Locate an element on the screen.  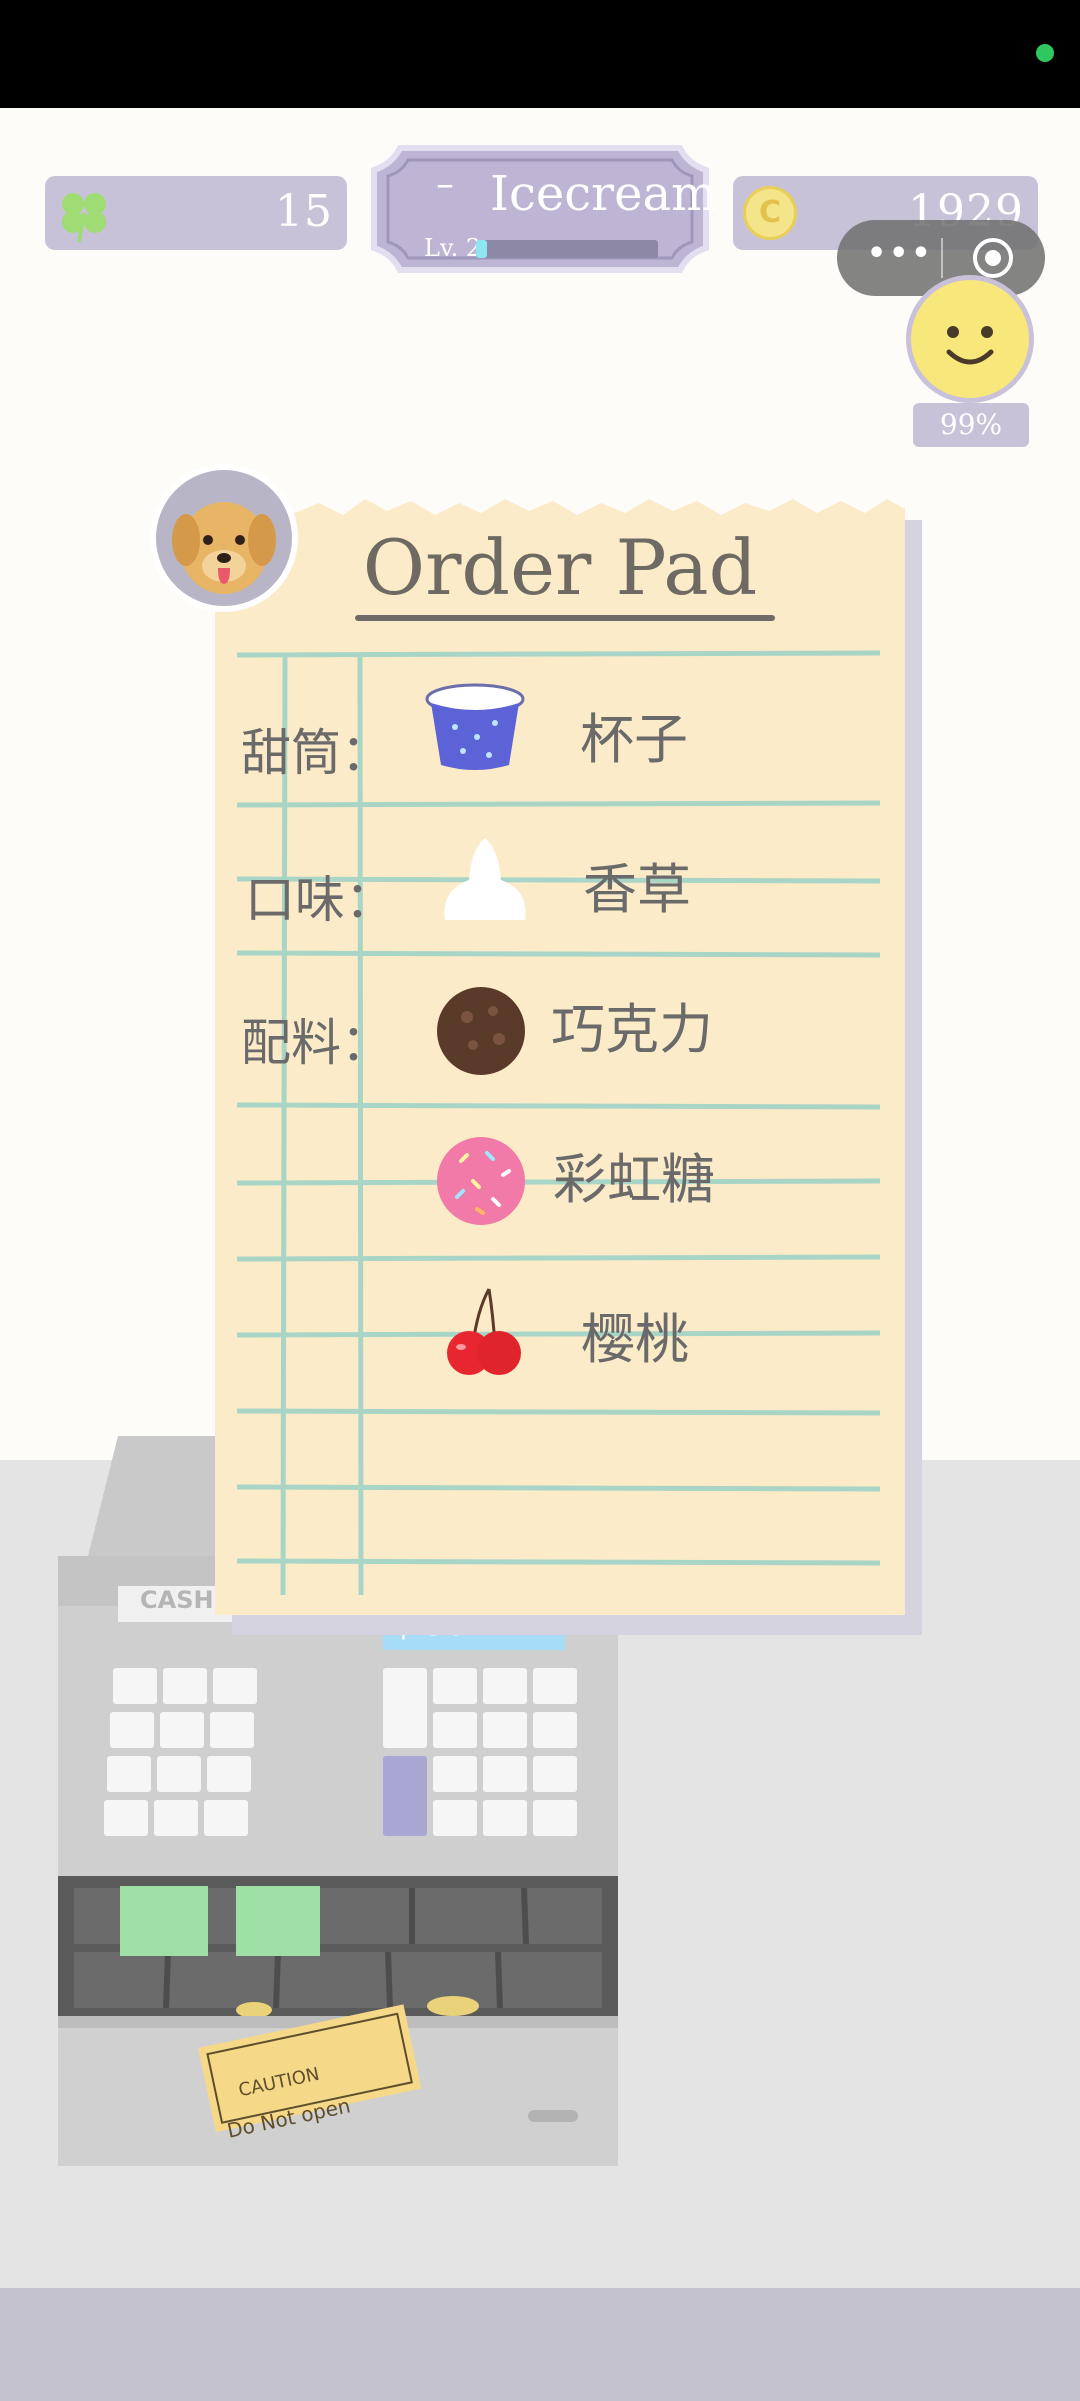
coin-icon: C is located at coordinates (770, 213).